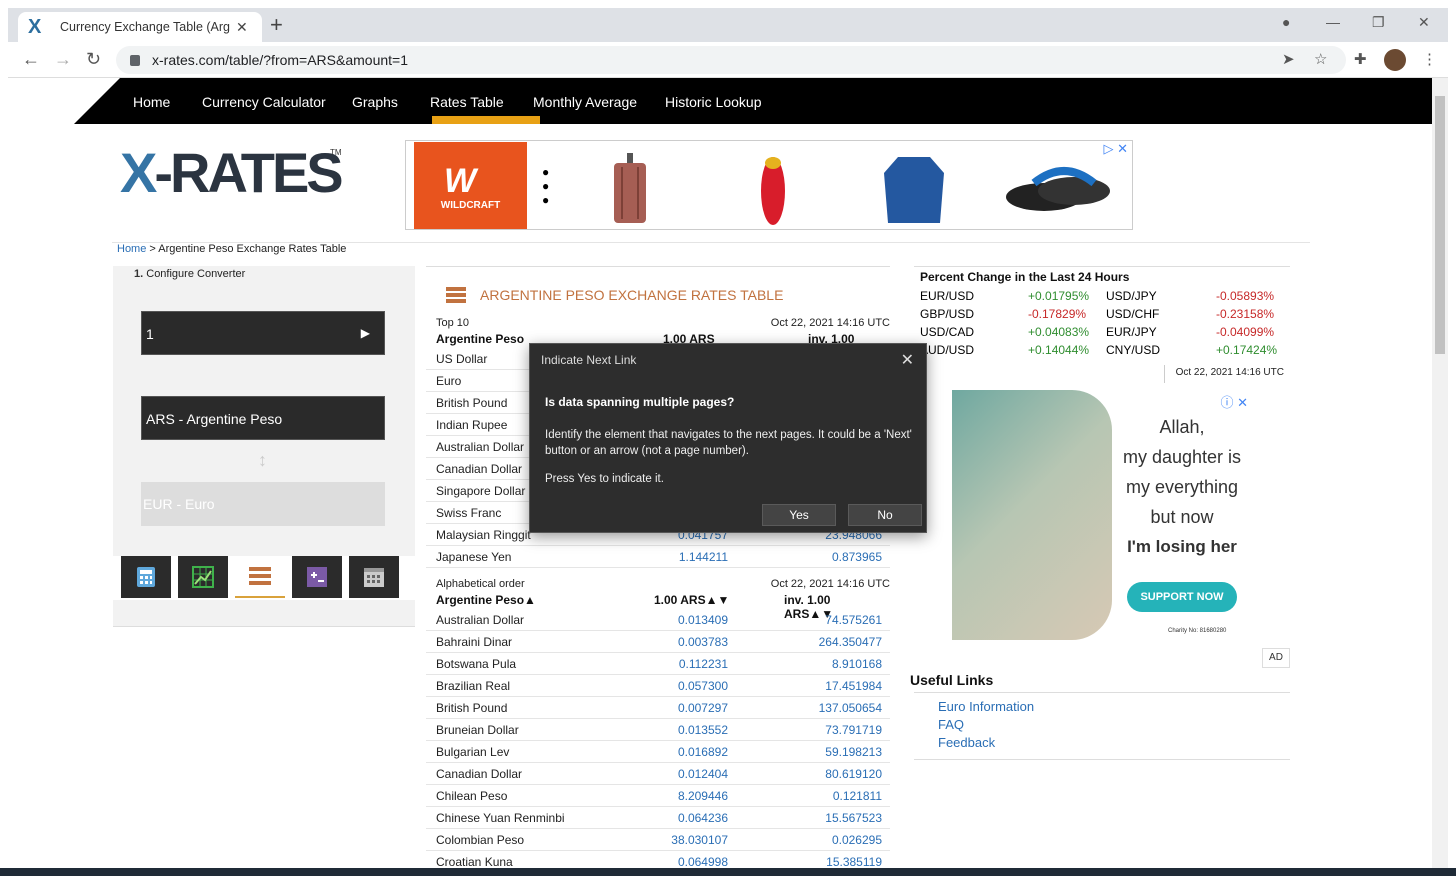  What do you see at coordinates (947, 314) in the screenshot?
I see `pair-link: GBP/USD` at bounding box center [947, 314].